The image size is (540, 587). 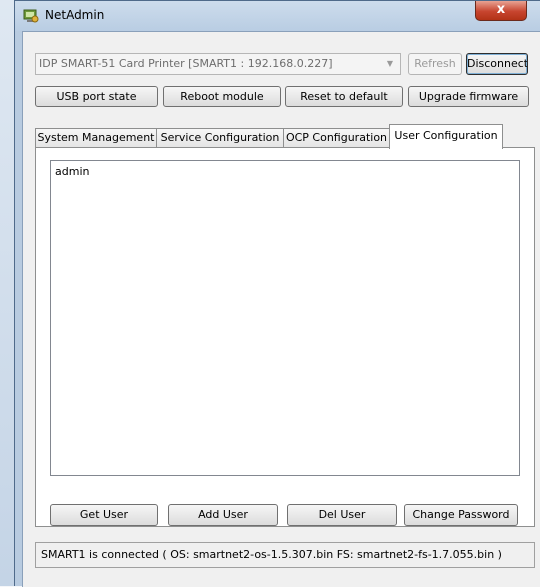 I want to click on tab-system-management: System Management, so click(x=96, y=138).